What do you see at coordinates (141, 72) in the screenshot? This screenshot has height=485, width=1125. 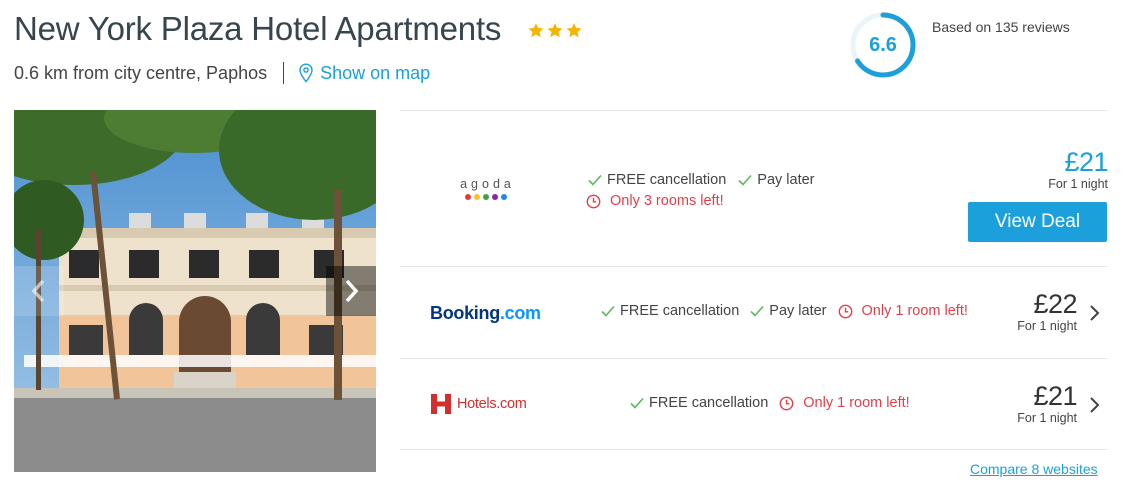 I see `location-text: 0.6 km from city centre, Paphos` at bounding box center [141, 72].